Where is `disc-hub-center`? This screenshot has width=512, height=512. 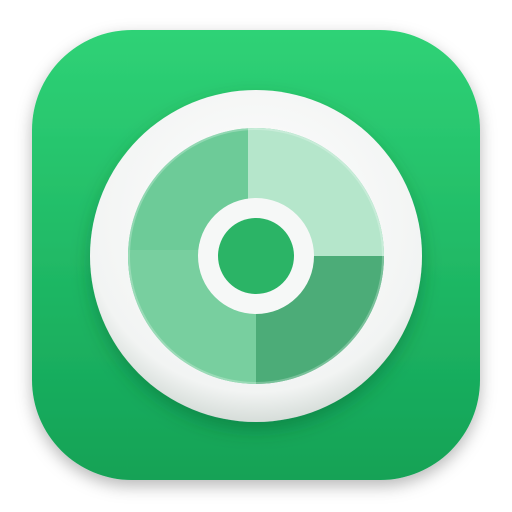 disc-hub-center is located at coordinates (256, 256).